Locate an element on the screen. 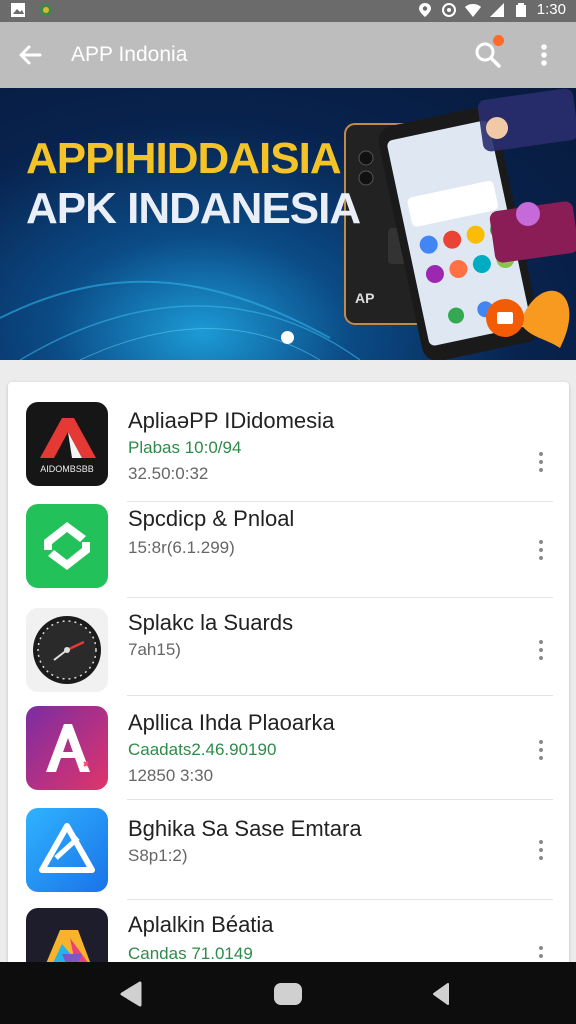 This screenshot has height=1024, width=576. app-name: Aplalkin Béatia is located at coordinates (201, 924).